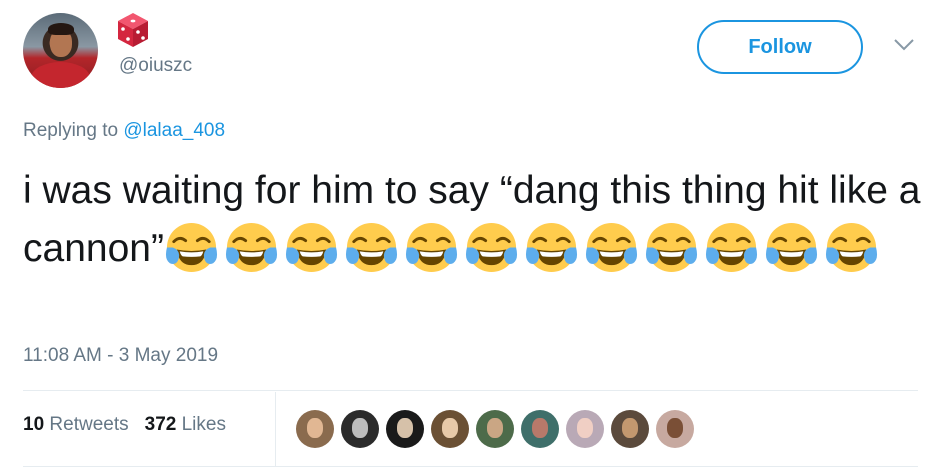 The height and width of the screenshot is (472, 940). What do you see at coordinates (174, 130) in the screenshot?
I see `reply-mention-link: @lalaa_408` at bounding box center [174, 130].